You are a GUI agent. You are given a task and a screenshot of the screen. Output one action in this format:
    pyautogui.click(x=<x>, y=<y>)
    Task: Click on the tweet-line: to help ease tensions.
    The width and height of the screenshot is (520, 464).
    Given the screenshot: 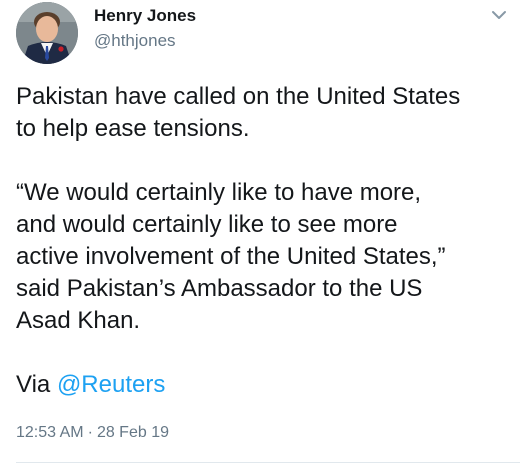 What is the action you would take?
    pyautogui.click(x=133, y=128)
    